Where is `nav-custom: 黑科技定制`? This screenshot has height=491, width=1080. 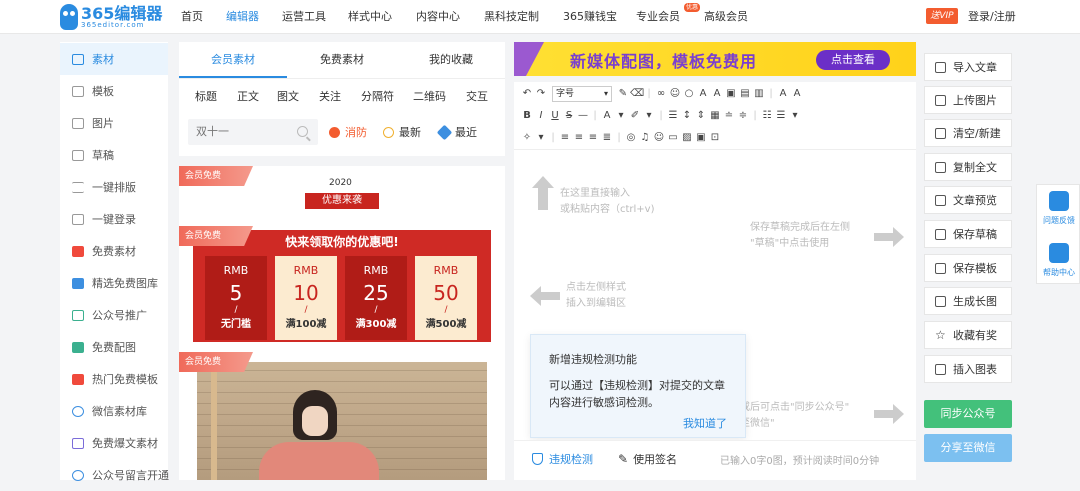
nav-custom: 黑科技定制 is located at coordinates (511, 17).